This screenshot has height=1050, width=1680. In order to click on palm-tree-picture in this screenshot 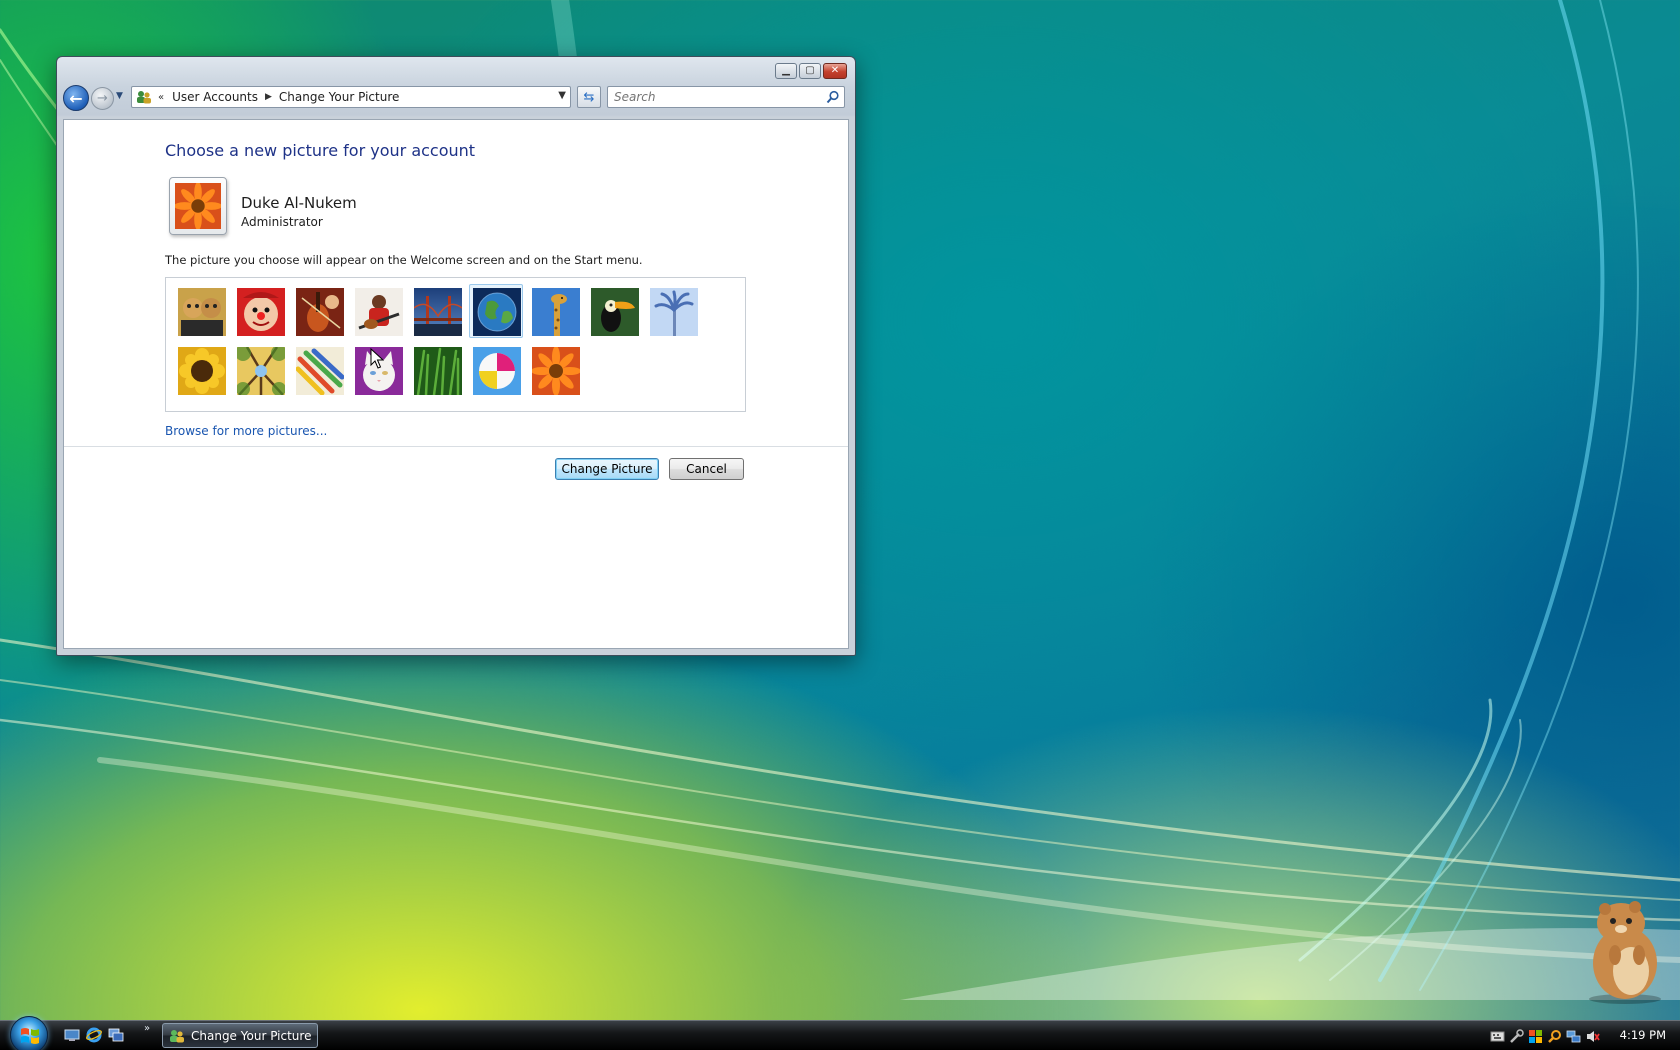, I will do `click(674, 312)`.